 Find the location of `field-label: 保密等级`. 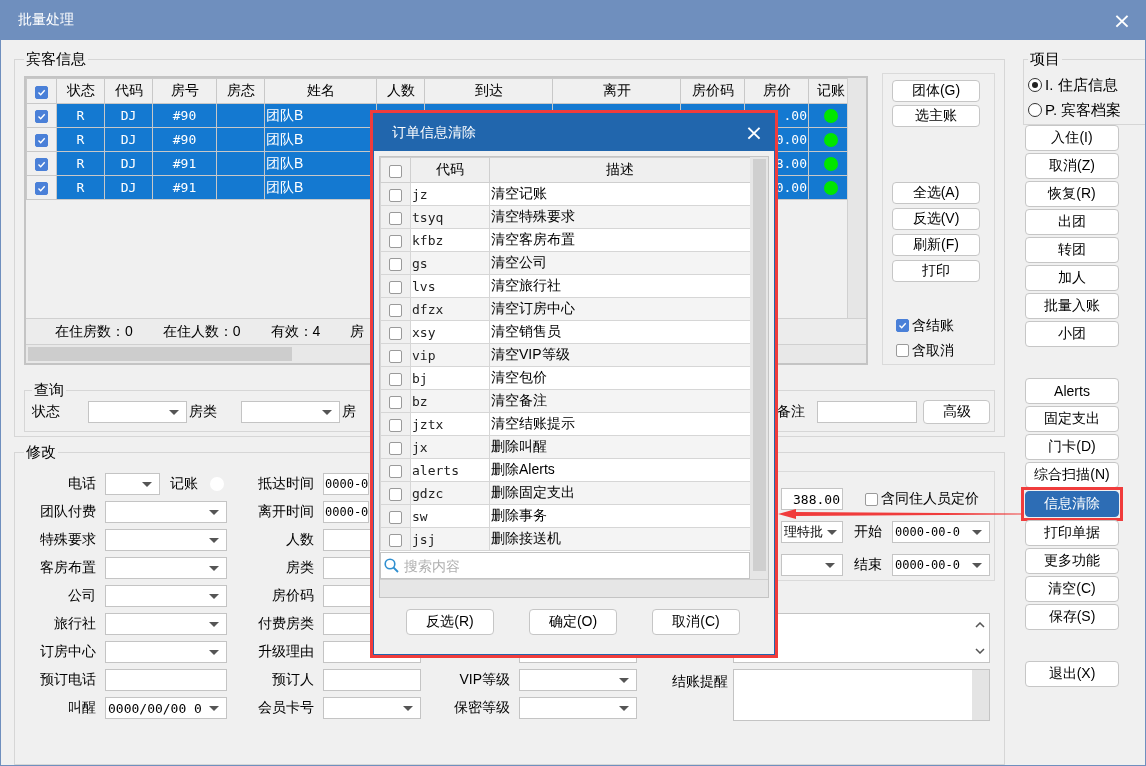

field-label: 保密等级 is located at coordinates (481, 708).